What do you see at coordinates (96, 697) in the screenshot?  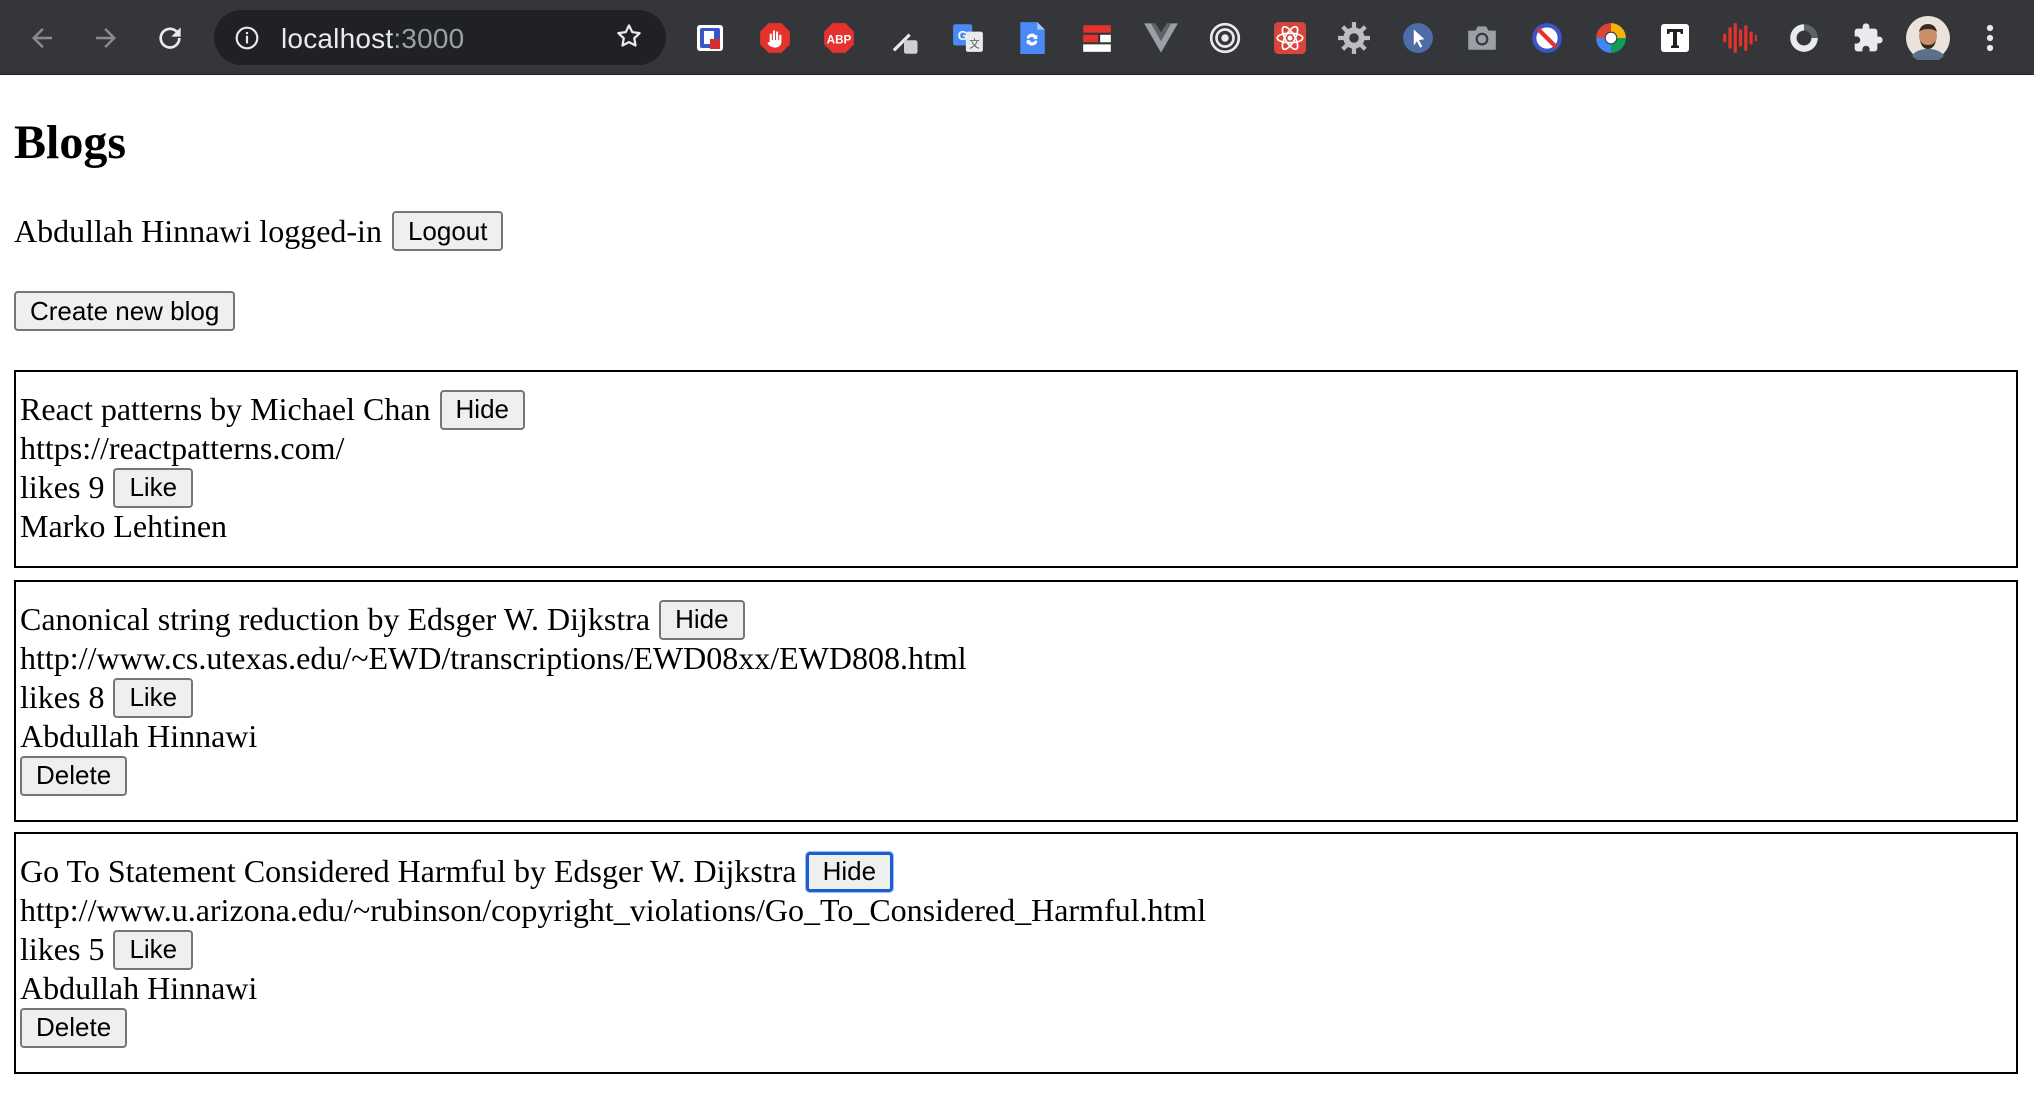 I see `likes-count: 8` at bounding box center [96, 697].